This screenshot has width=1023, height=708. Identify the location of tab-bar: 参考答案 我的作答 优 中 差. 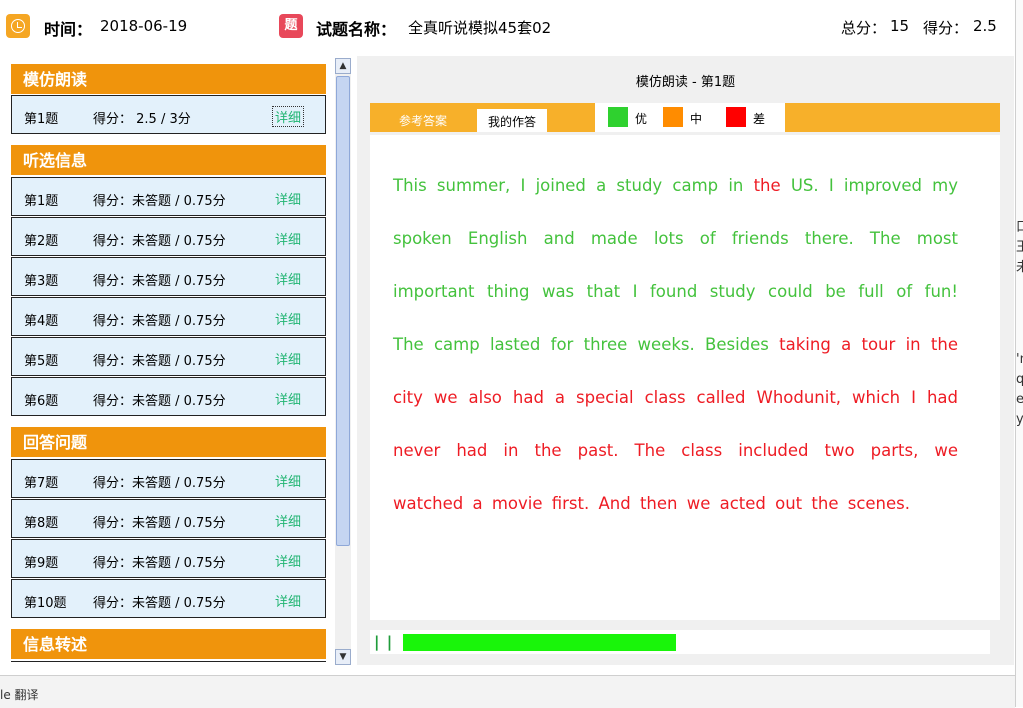
(685, 117).